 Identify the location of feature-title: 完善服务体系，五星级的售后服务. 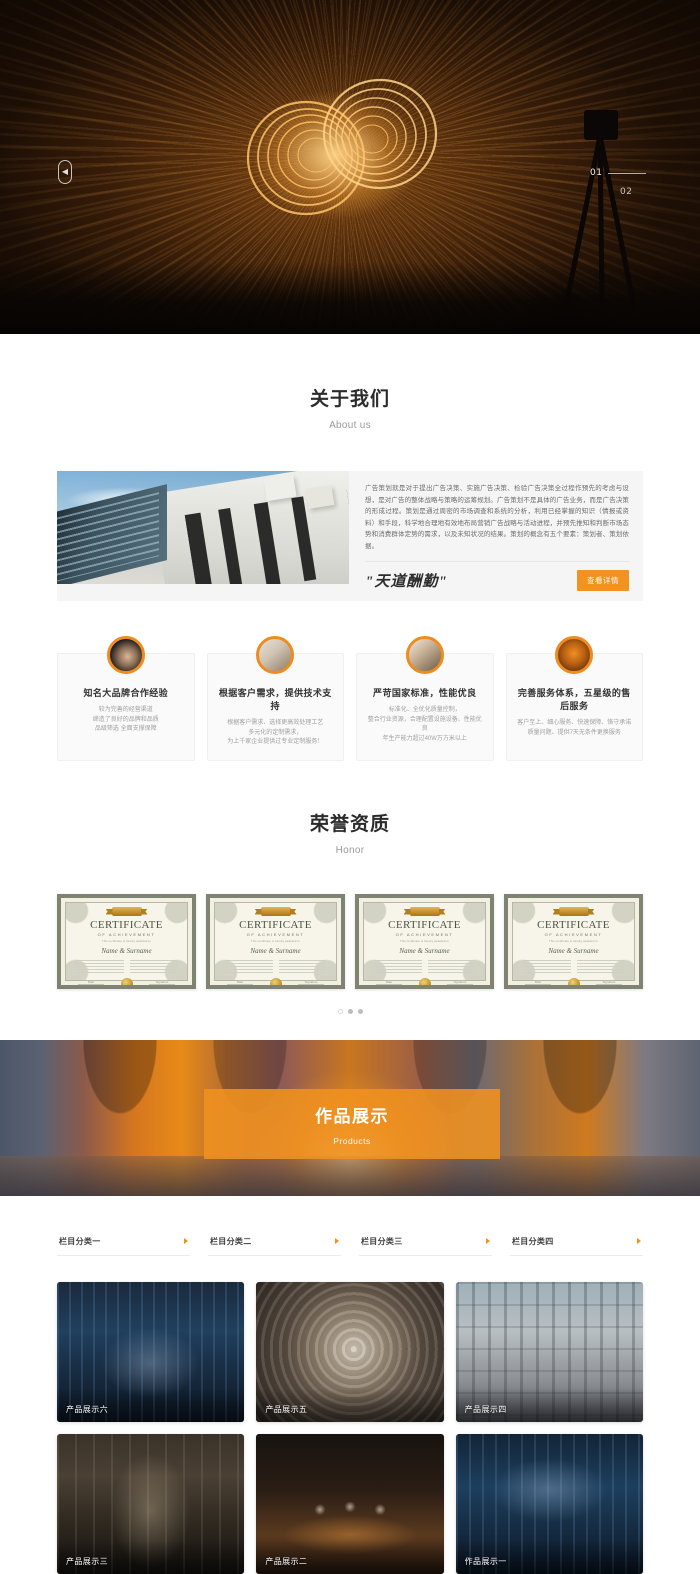
(574, 699).